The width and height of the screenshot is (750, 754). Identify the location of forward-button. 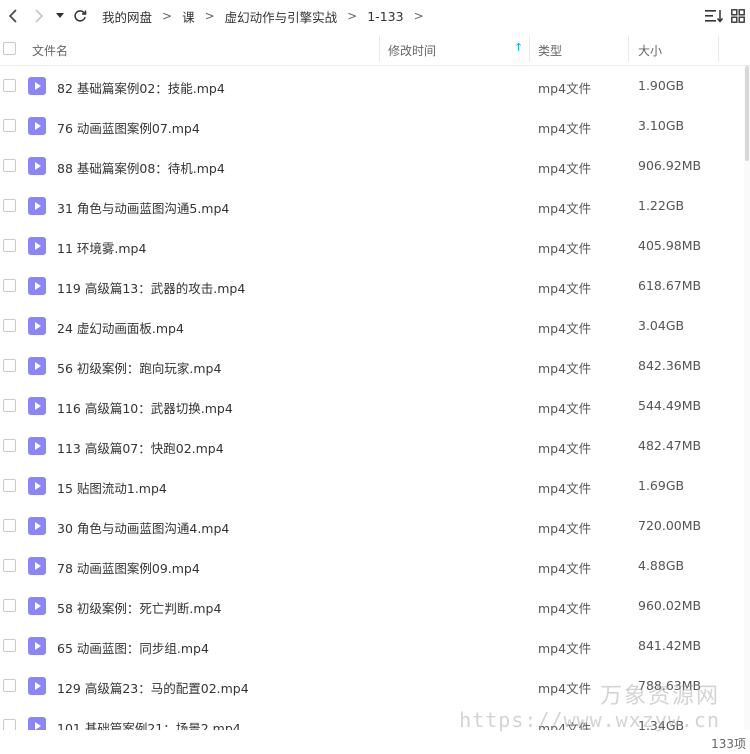
(39, 16).